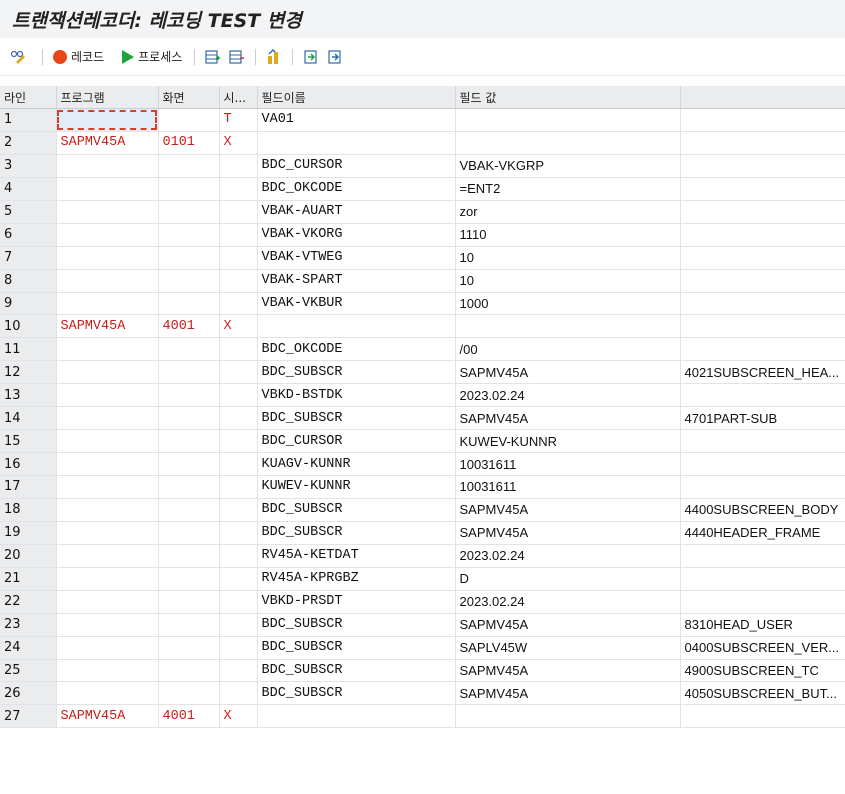 The width and height of the screenshot is (845, 794). I want to click on column-header-line: 라인, so click(28, 97).